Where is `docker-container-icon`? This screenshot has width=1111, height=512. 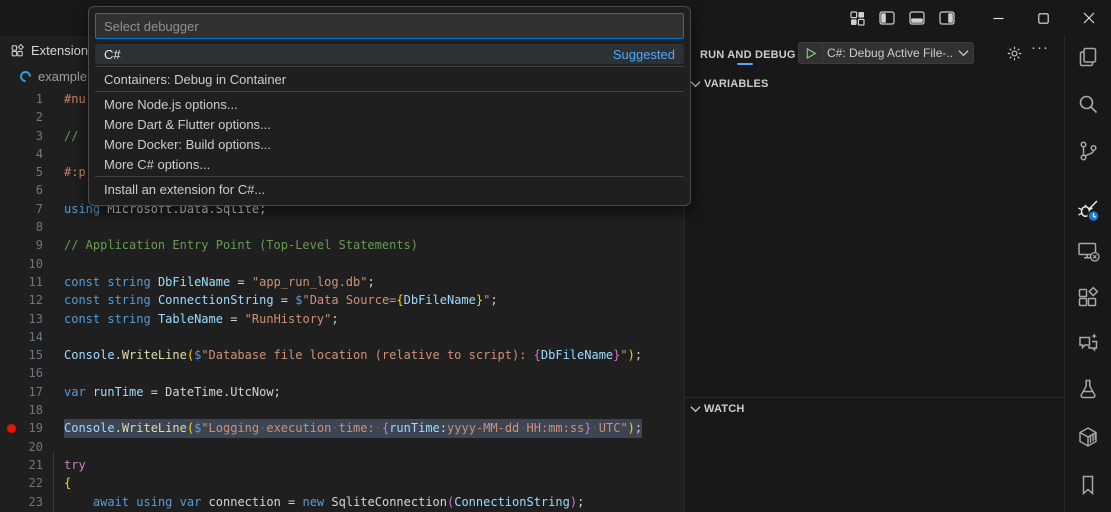
docker-container-icon is located at coordinates (1088, 437).